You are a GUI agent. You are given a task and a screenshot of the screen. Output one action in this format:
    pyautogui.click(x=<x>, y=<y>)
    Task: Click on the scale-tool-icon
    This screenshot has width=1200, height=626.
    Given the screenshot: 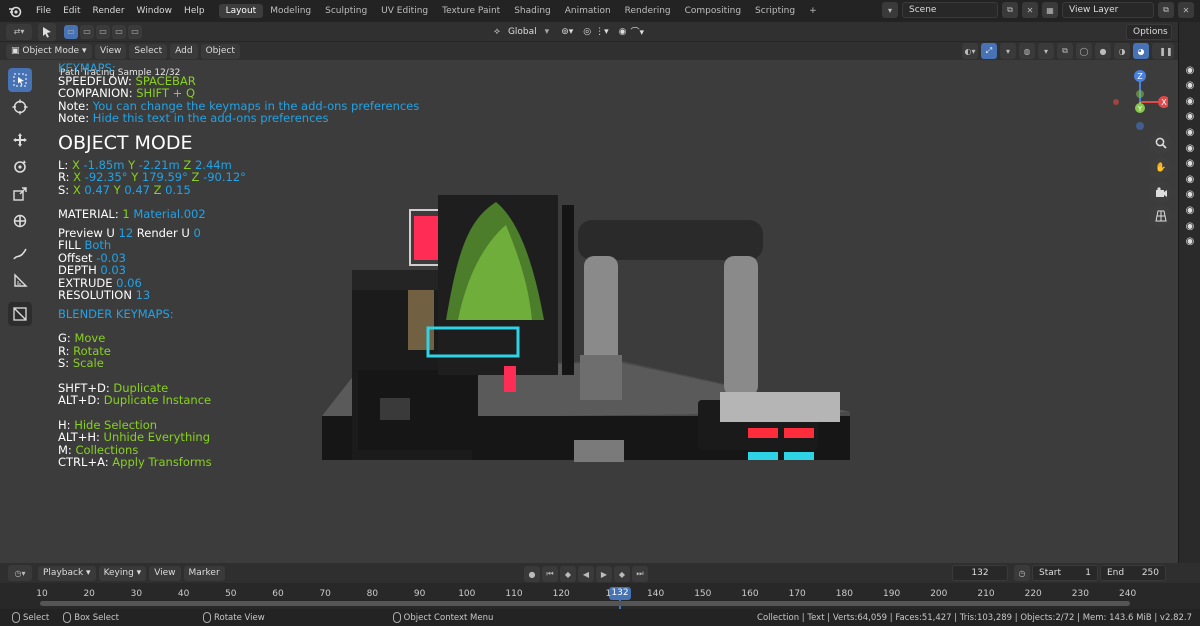 What is the action you would take?
    pyautogui.click(x=20, y=194)
    